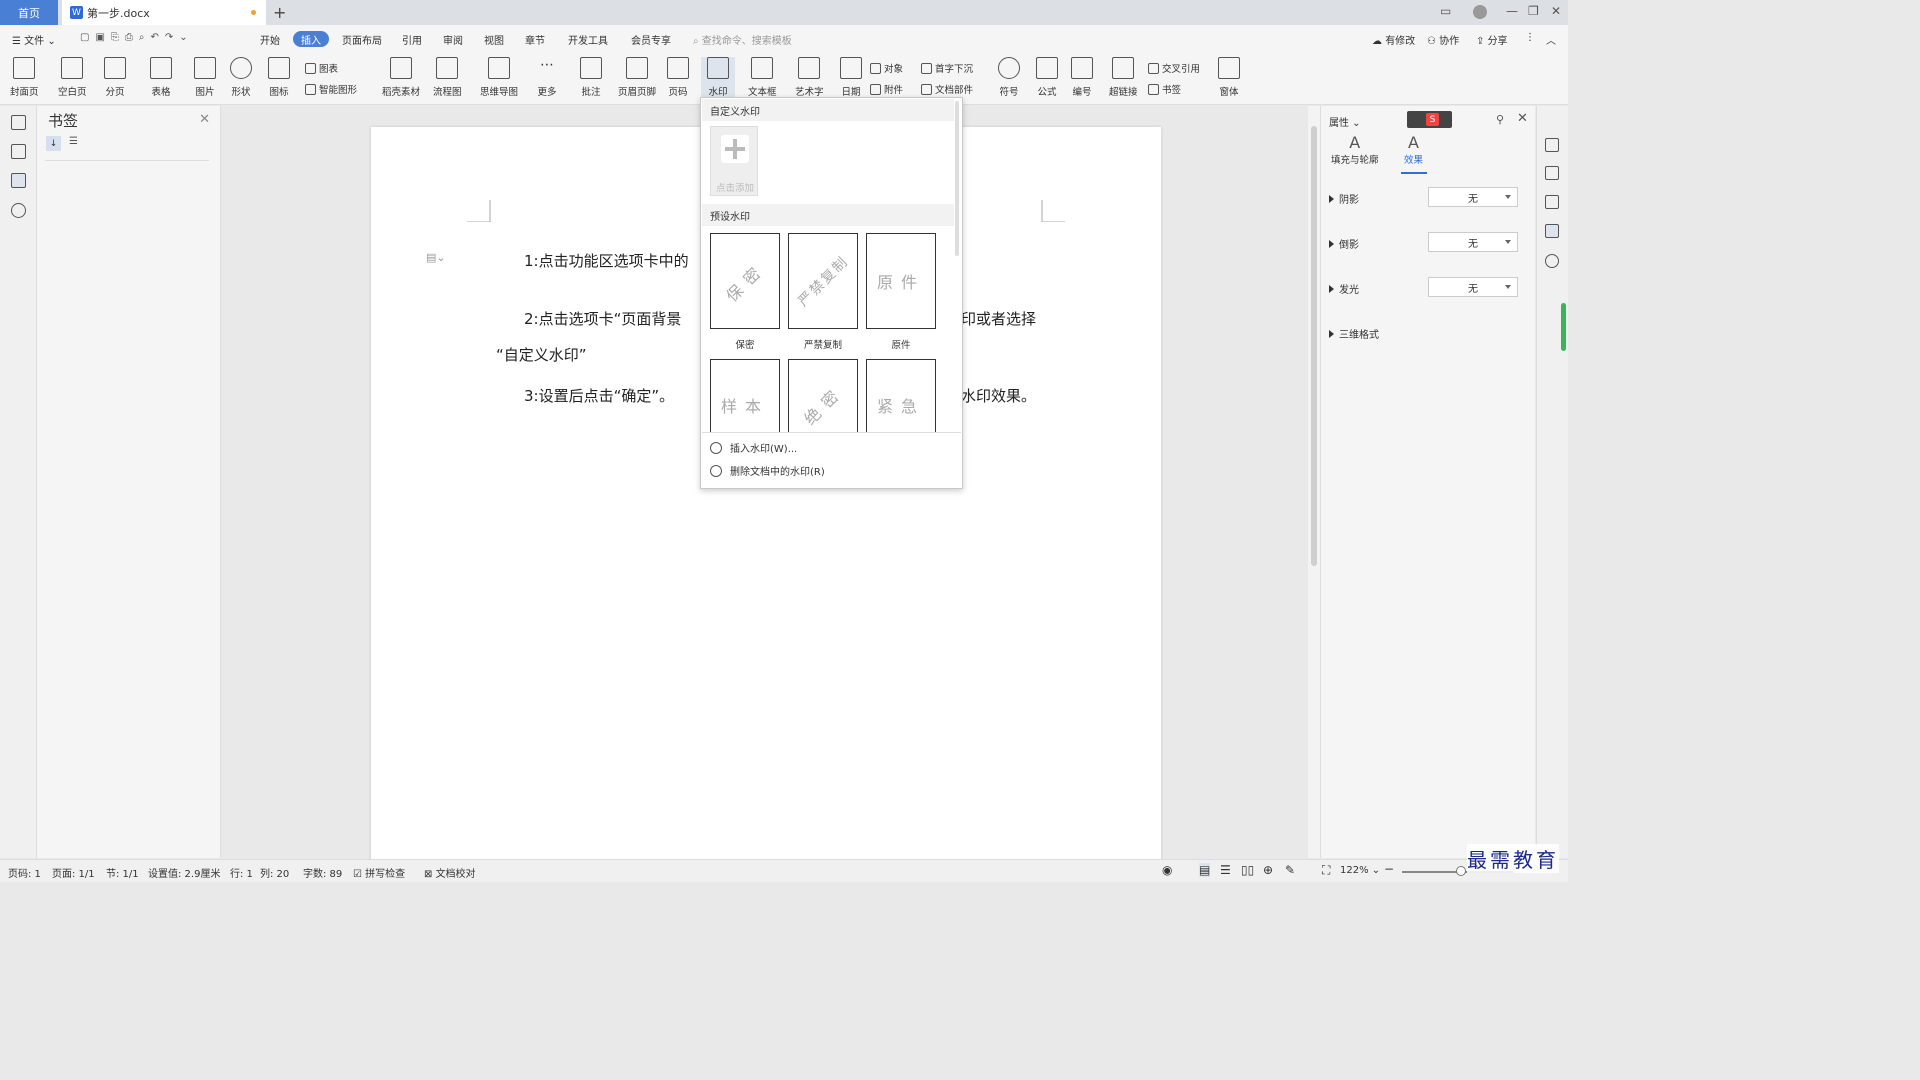 The image size is (1920, 1080). I want to click on restore-icon: ❐, so click(1533, 11).